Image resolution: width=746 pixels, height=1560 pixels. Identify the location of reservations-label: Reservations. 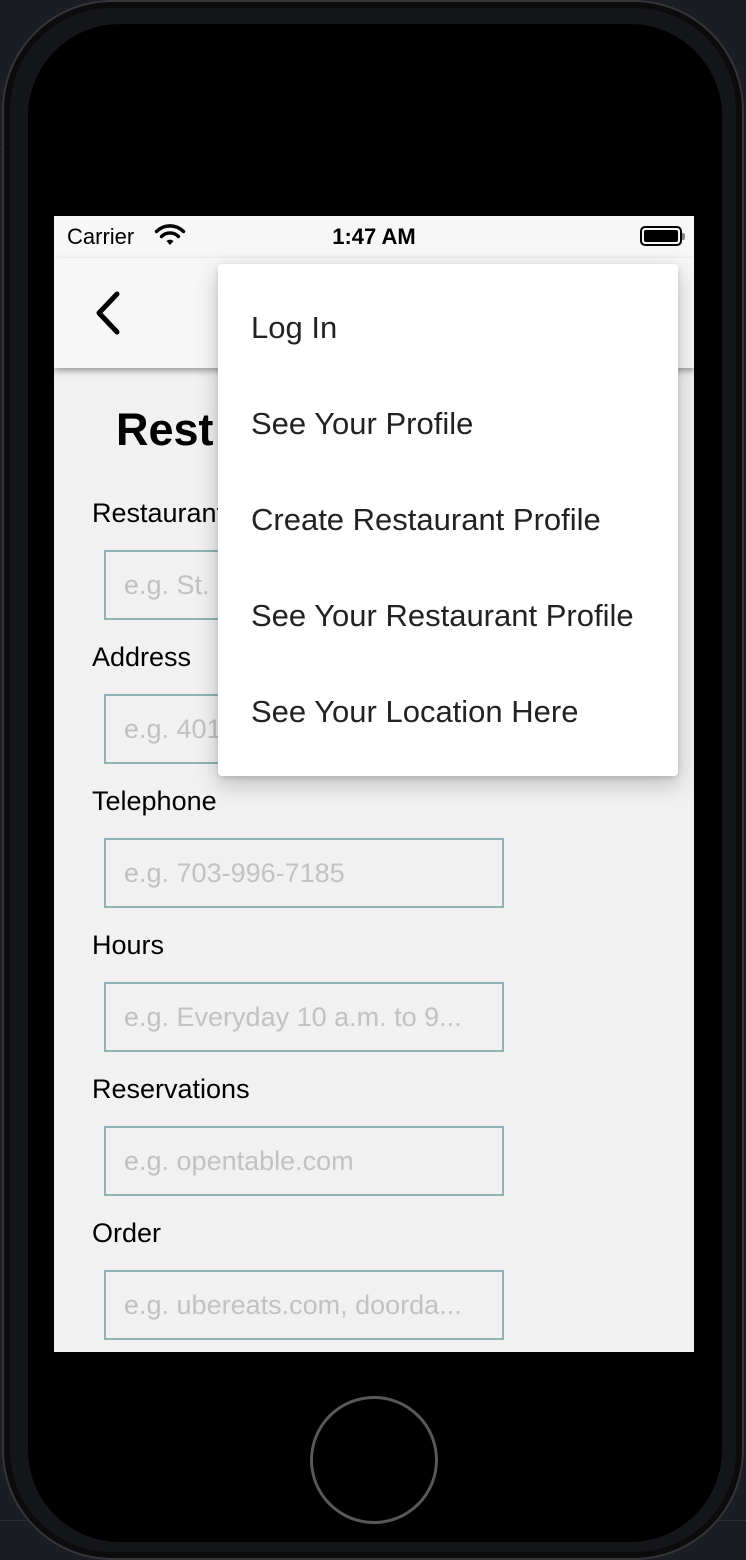
(171, 1089).